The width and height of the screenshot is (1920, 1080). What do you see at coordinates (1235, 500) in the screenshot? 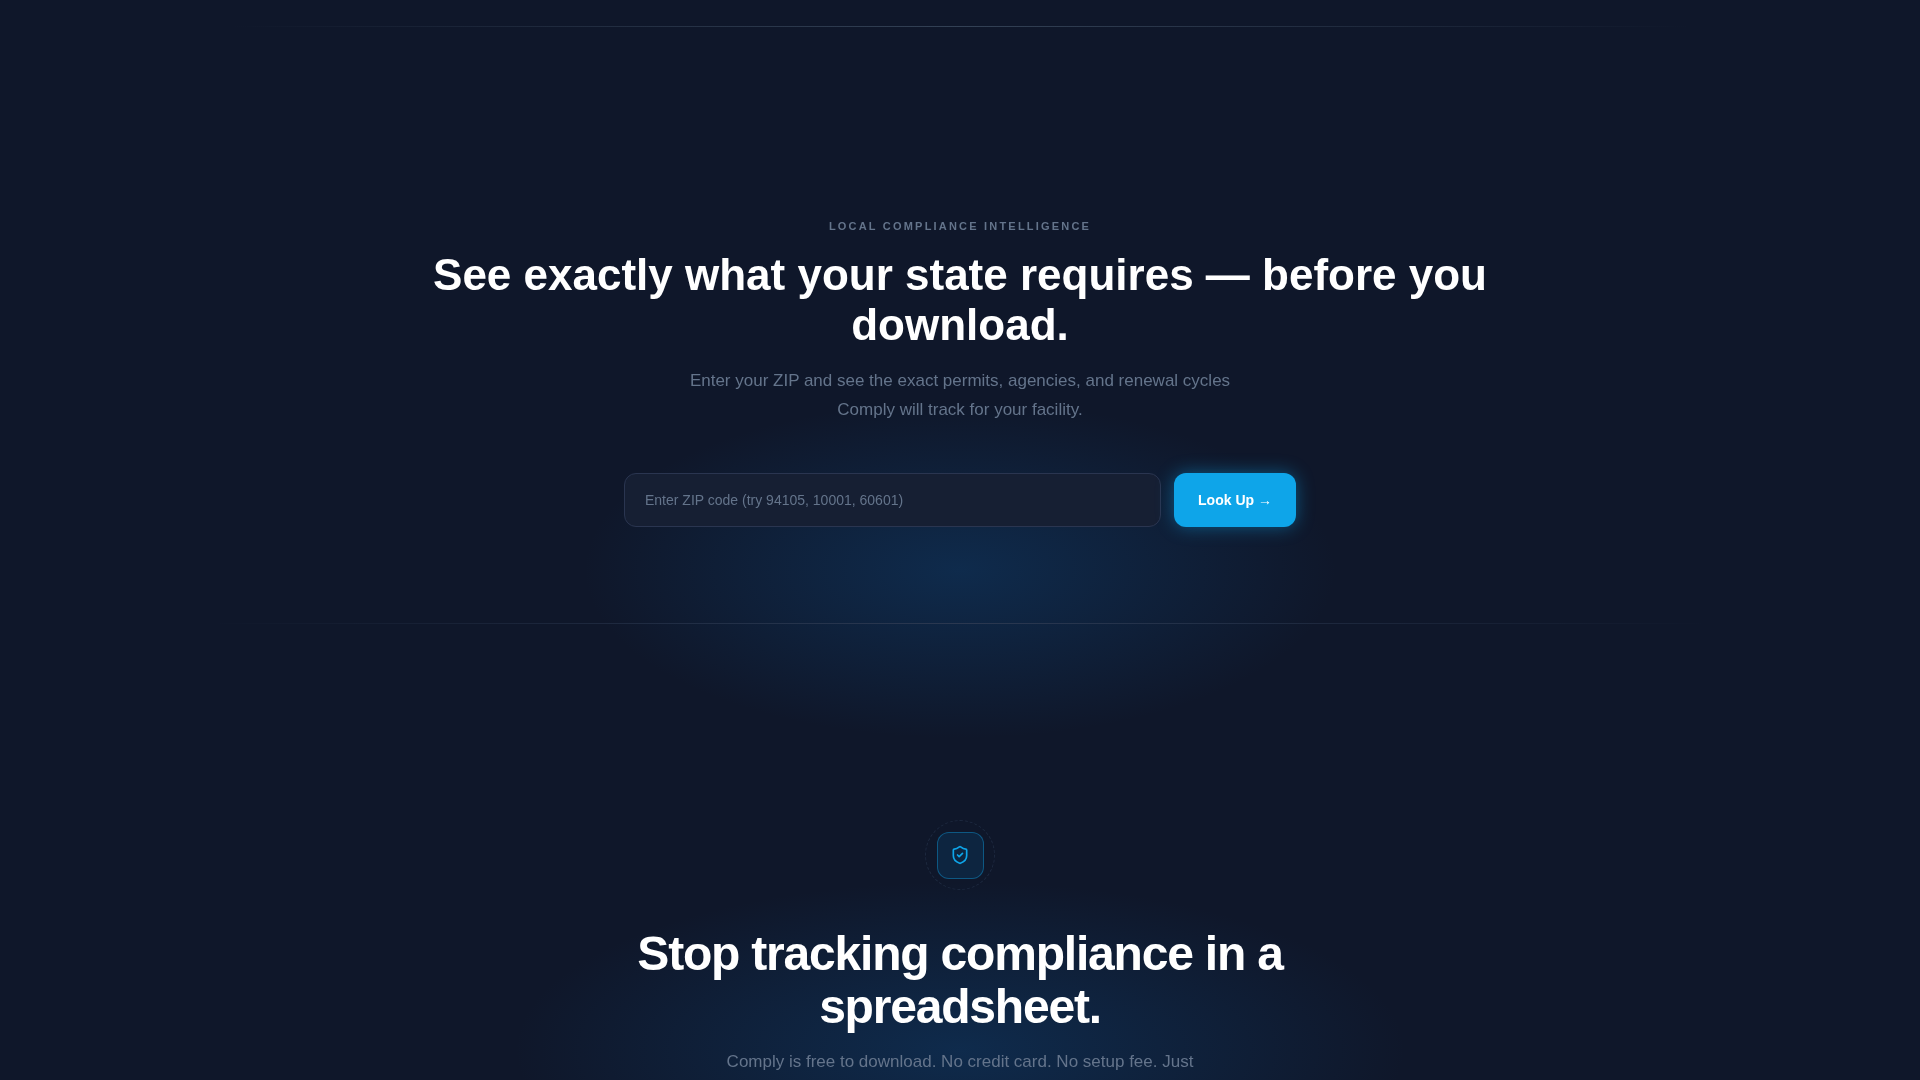
I see `look-up-button: Look Up →` at bounding box center [1235, 500].